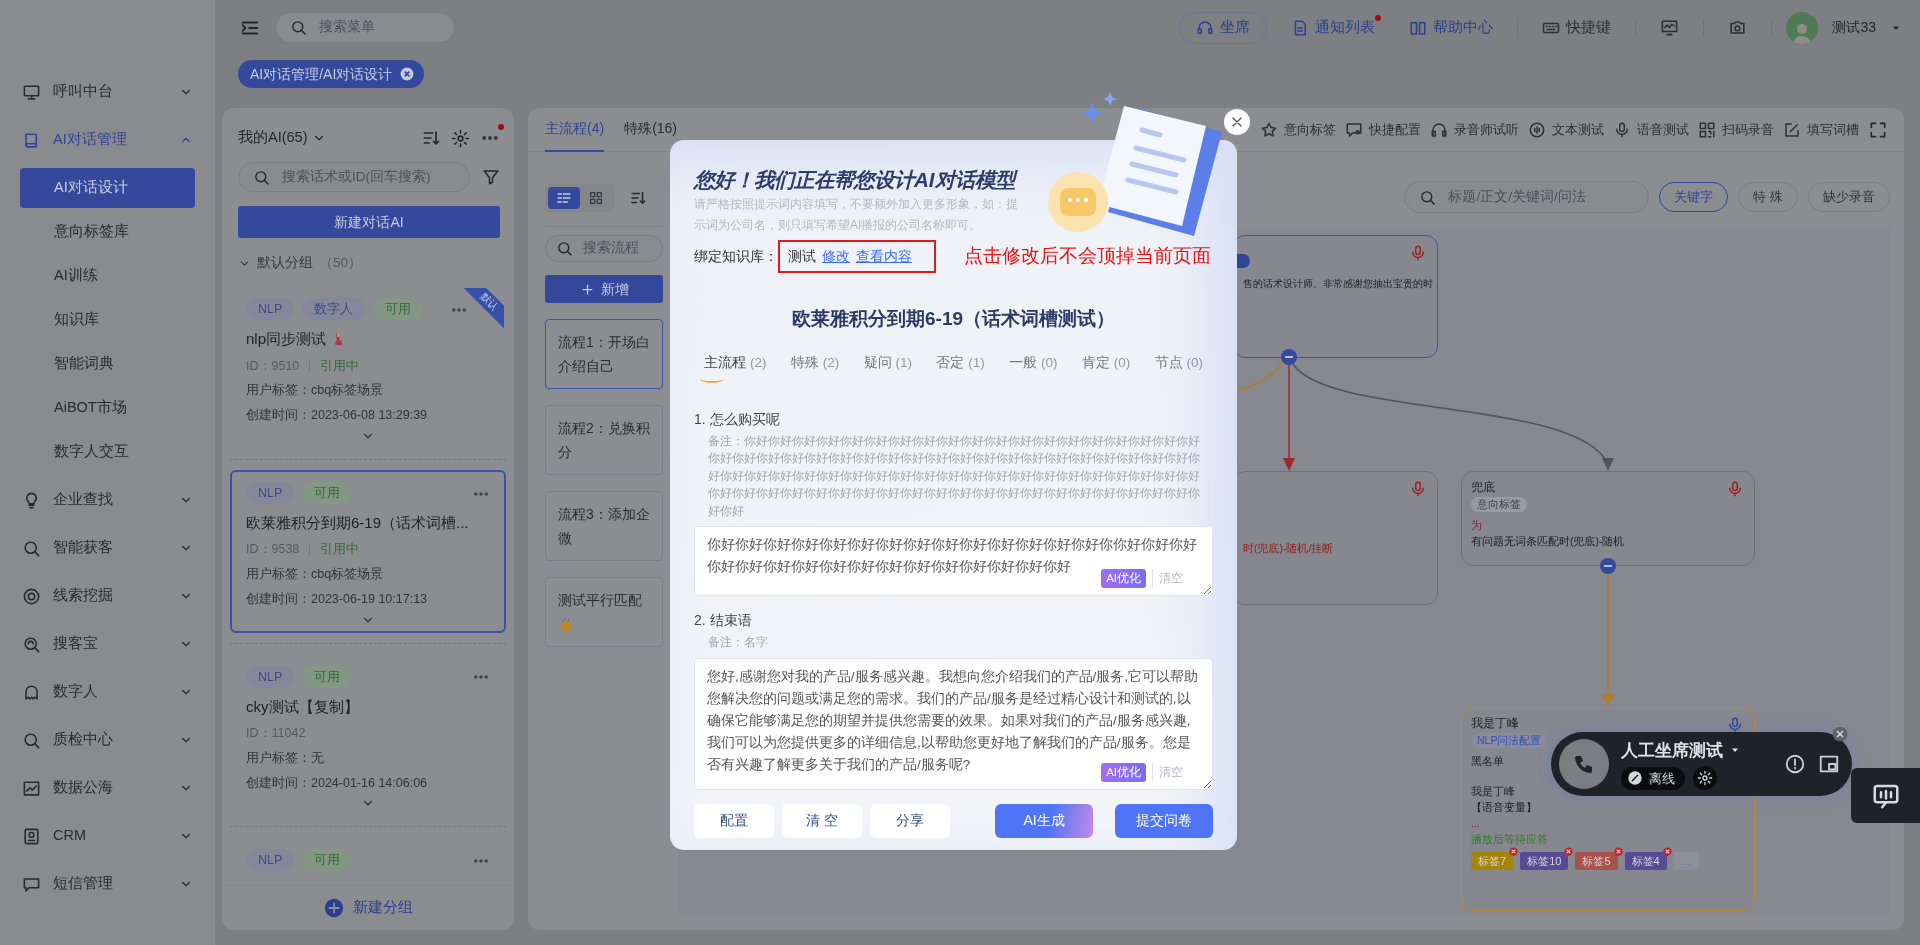 This screenshot has width=1920, height=945. I want to click on sidebar-subitem: 知识库, so click(107, 320).